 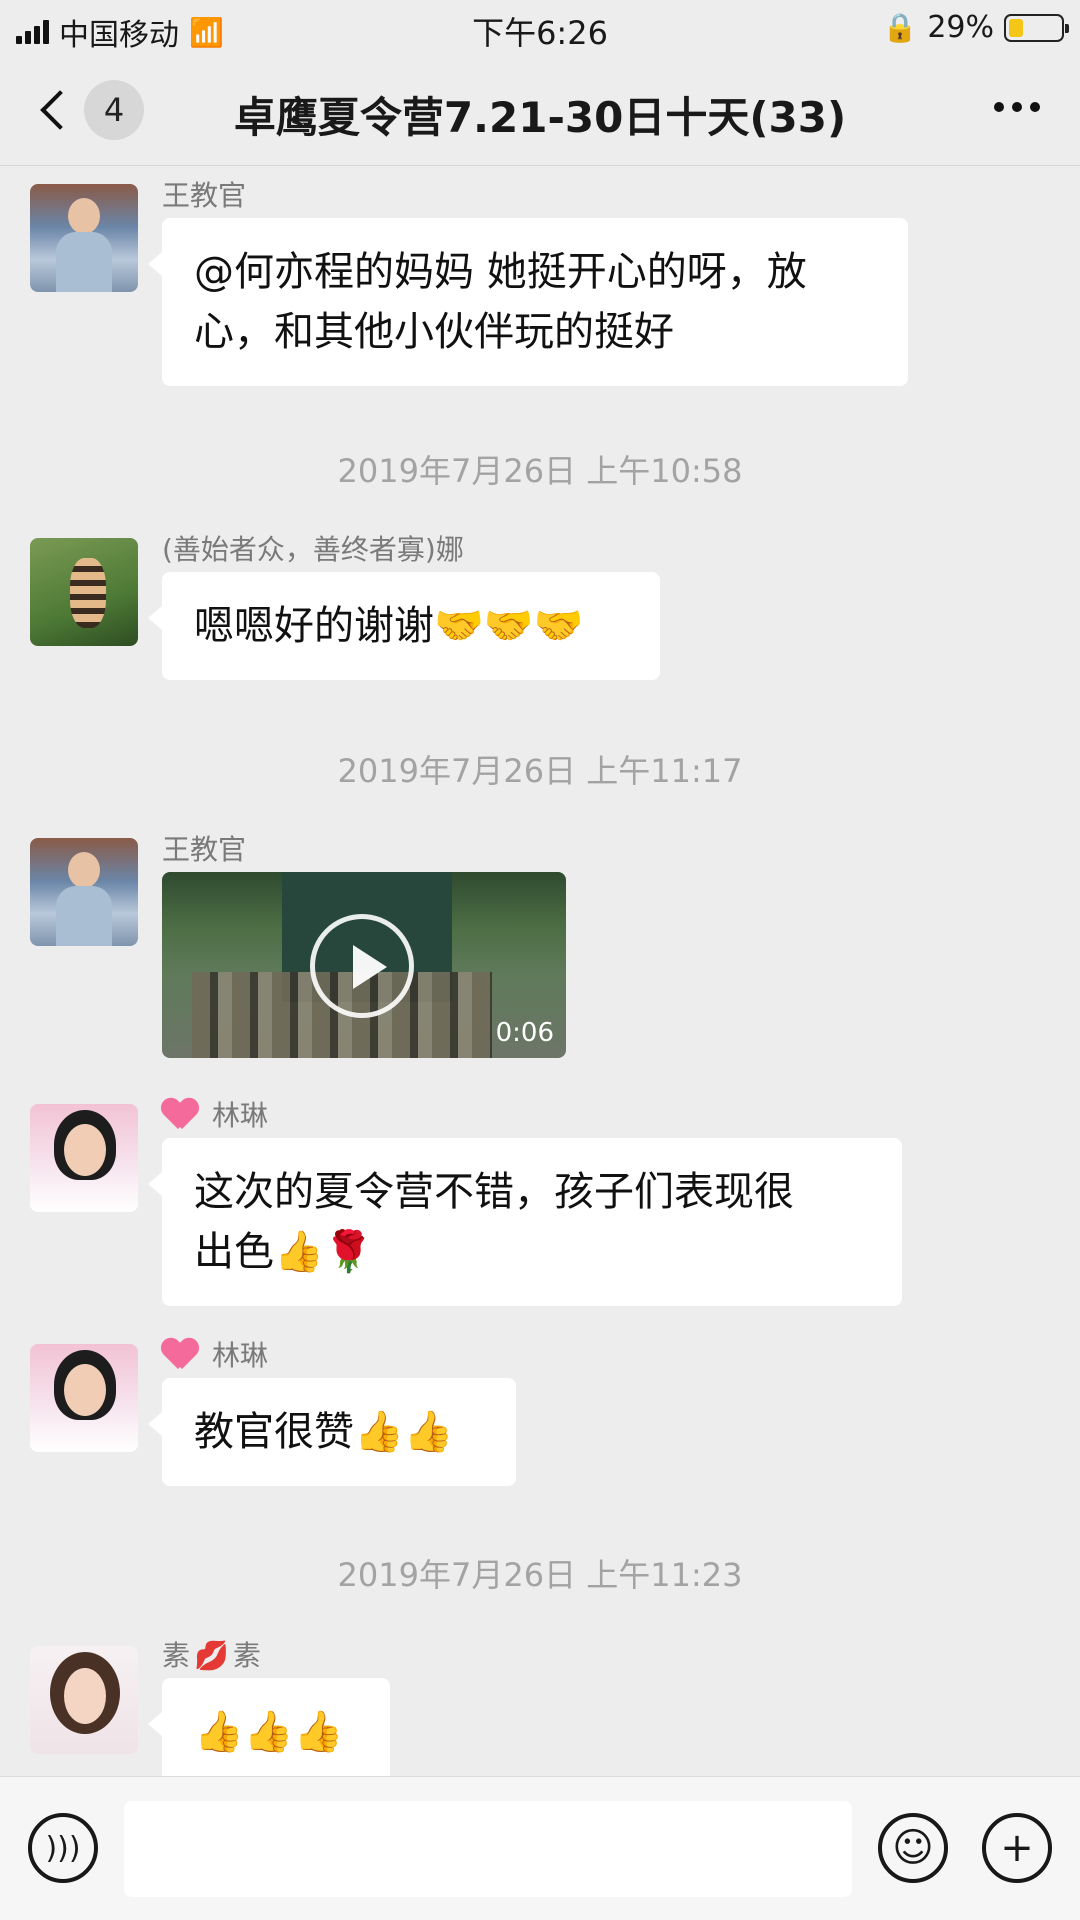 What do you see at coordinates (324, 1432) in the screenshot?
I see `message-text: 教官很赞👍👍` at bounding box center [324, 1432].